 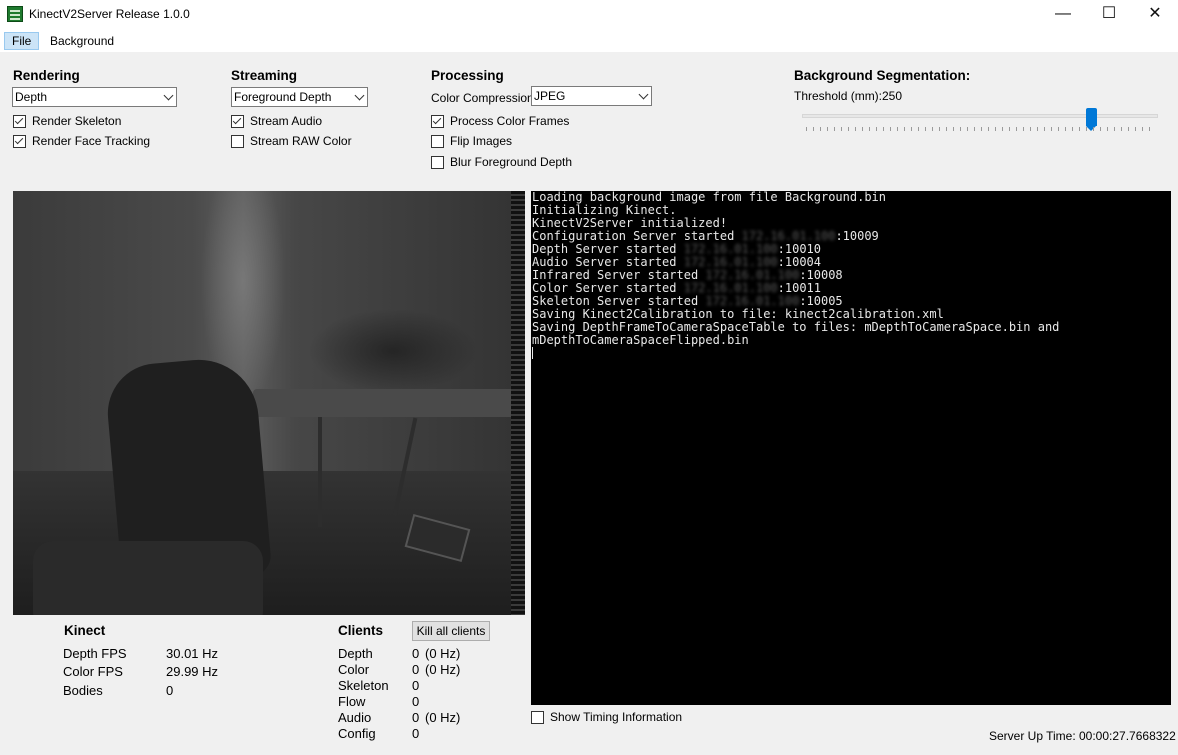 What do you see at coordinates (608, 249) in the screenshot?
I see `console-line-prefix: Depth Server started` at bounding box center [608, 249].